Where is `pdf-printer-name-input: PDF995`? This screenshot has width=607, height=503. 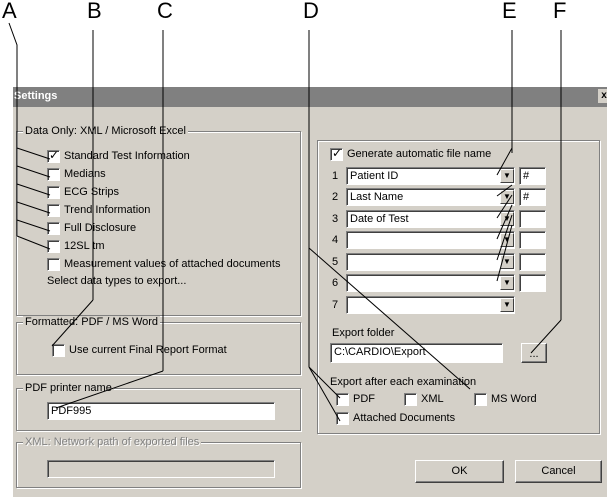 pdf-printer-name-input: PDF995 is located at coordinates (161, 411).